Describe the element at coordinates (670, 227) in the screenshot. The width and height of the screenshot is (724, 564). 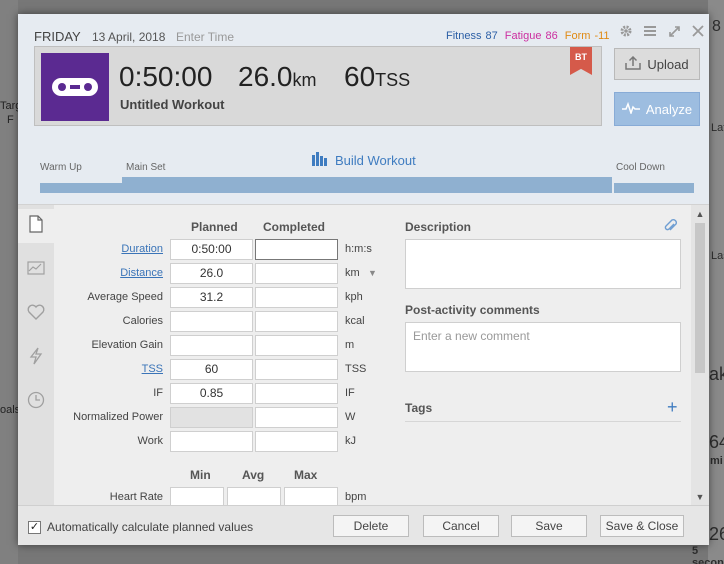
I see `paperclip-icon` at that location.